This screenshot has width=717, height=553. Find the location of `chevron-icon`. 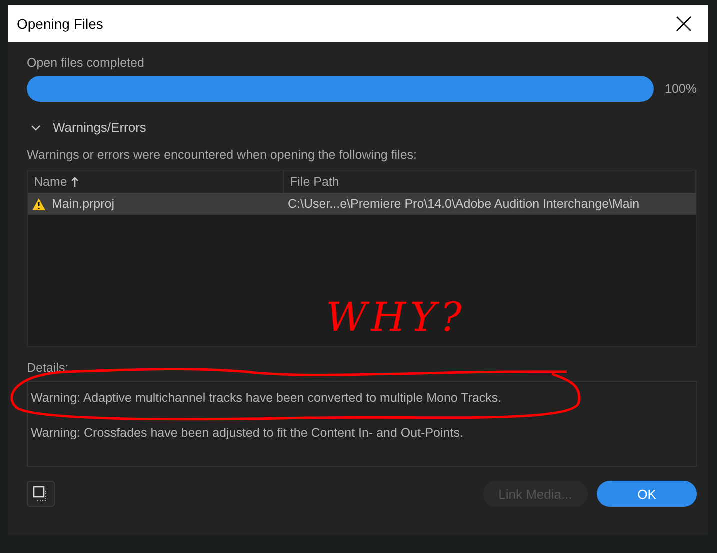

chevron-icon is located at coordinates (36, 127).